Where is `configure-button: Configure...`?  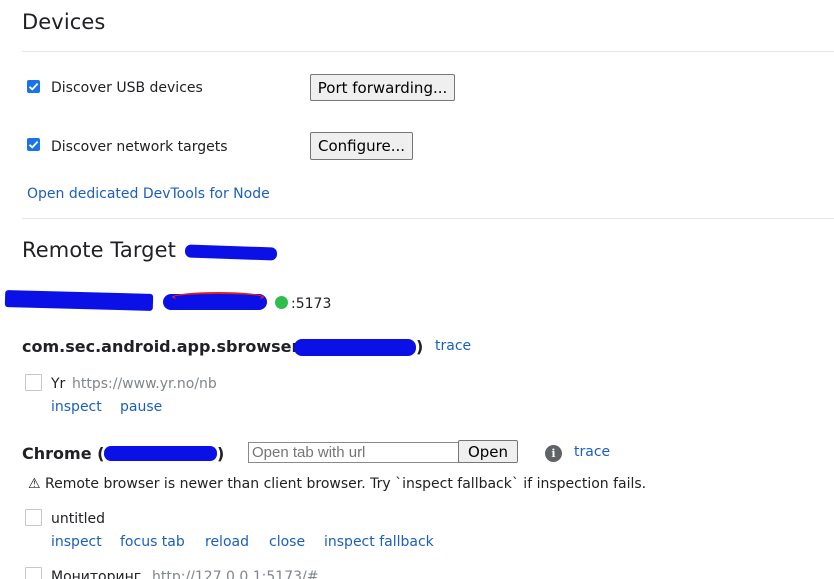 configure-button: Configure... is located at coordinates (361, 146).